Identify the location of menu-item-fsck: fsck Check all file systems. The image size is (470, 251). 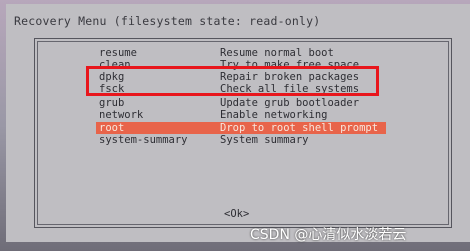
(241, 89).